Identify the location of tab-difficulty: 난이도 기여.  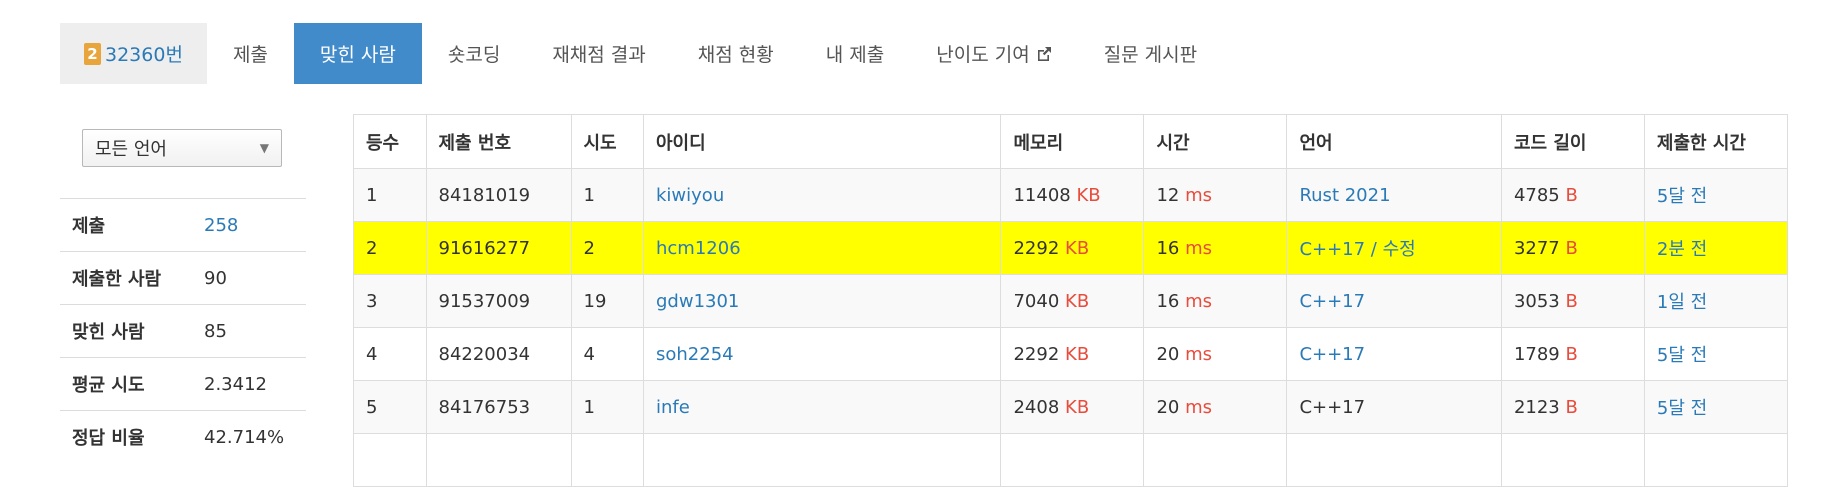
(993, 53).